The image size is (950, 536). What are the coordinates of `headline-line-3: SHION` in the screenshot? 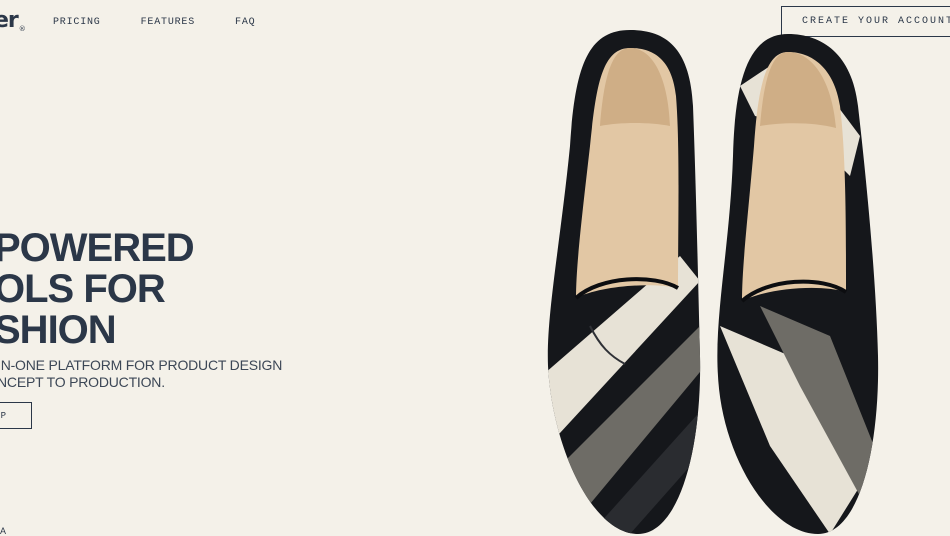 It's located at (58, 330).